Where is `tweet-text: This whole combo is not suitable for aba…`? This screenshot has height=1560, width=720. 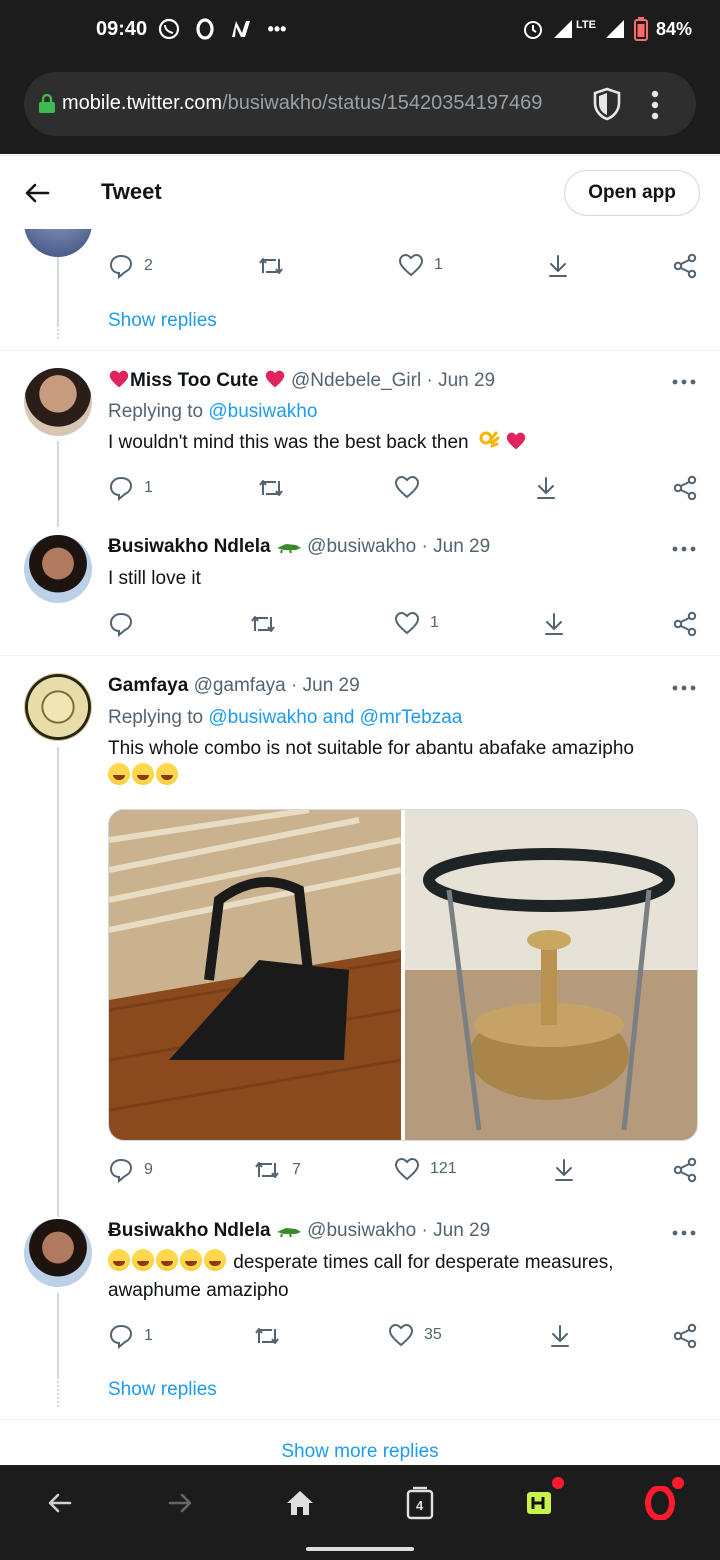 tweet-text: This whole combo is not suitable for aba… is located at coordinates (403, 763).